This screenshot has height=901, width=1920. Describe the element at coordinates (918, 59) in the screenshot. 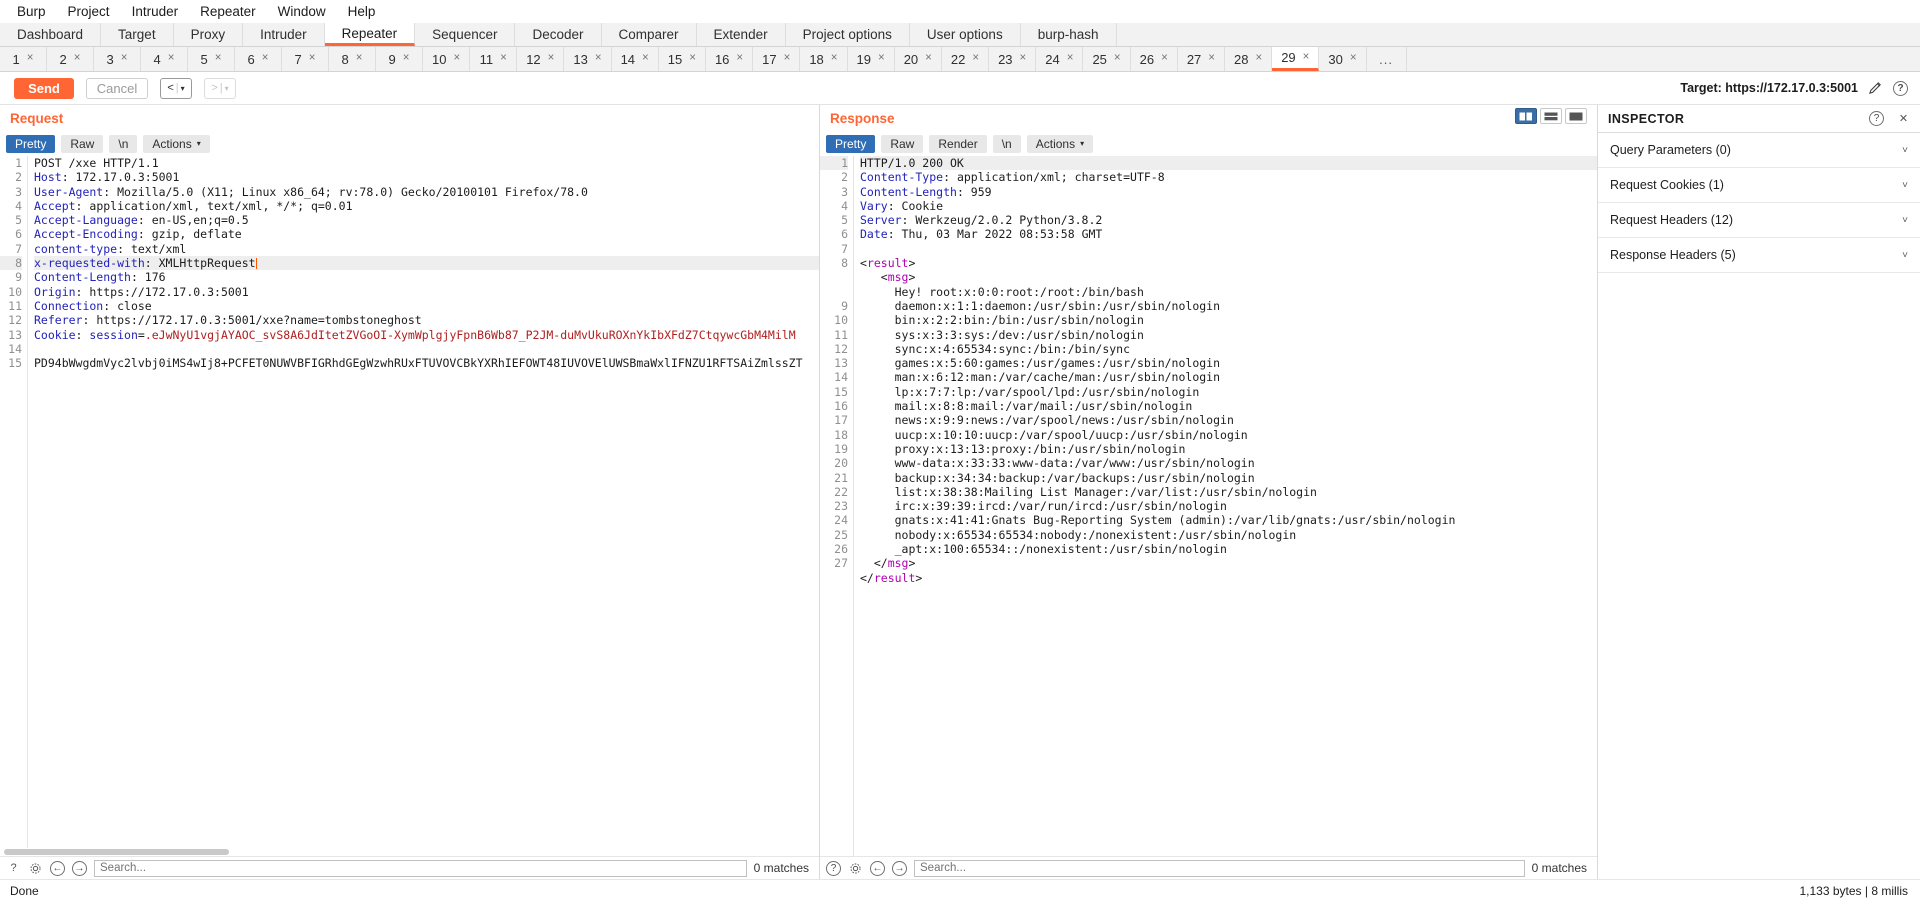

I see `repeater-tab-20: 20 ×` at that location.